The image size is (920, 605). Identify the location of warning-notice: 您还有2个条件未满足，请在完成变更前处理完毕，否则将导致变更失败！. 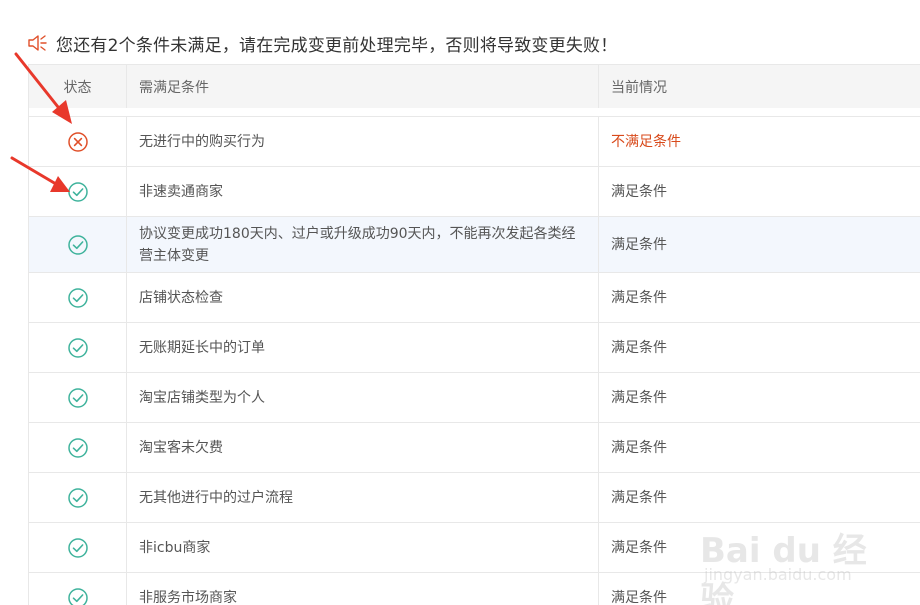
(321, 43).